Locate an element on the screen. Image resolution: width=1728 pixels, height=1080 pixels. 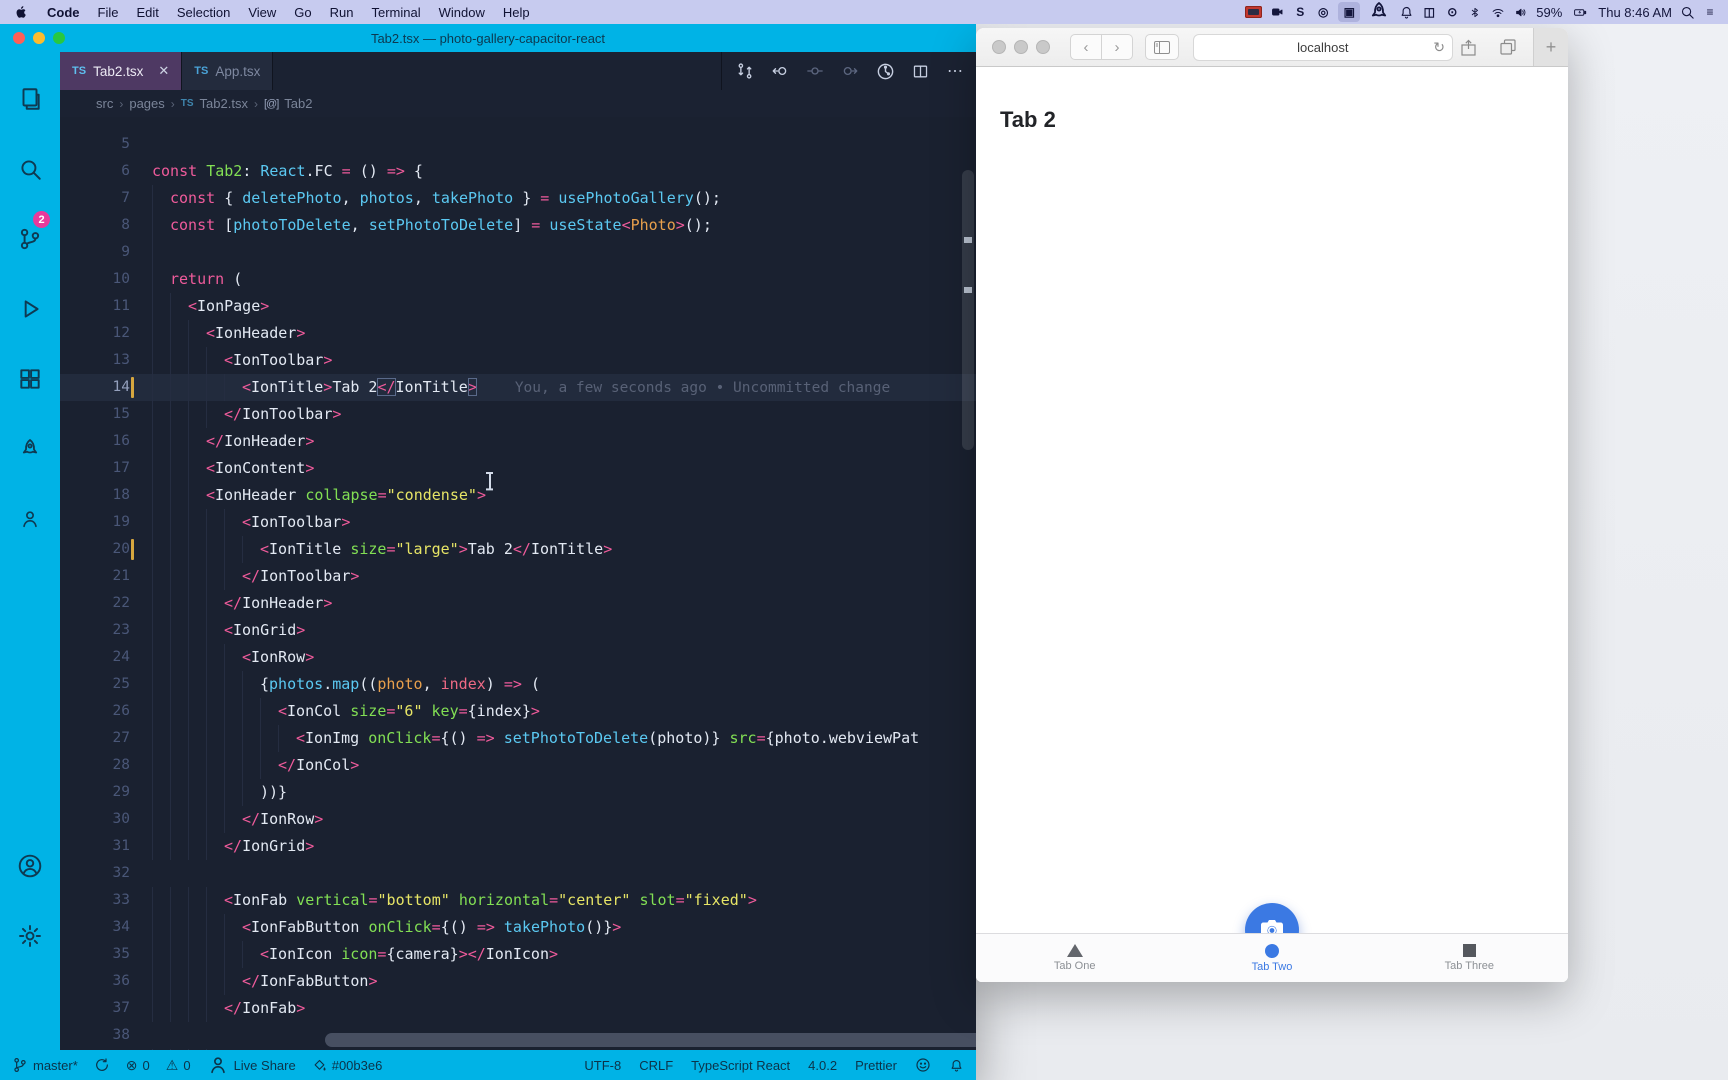
line-number: 11 is located at coordinates (106, 306).